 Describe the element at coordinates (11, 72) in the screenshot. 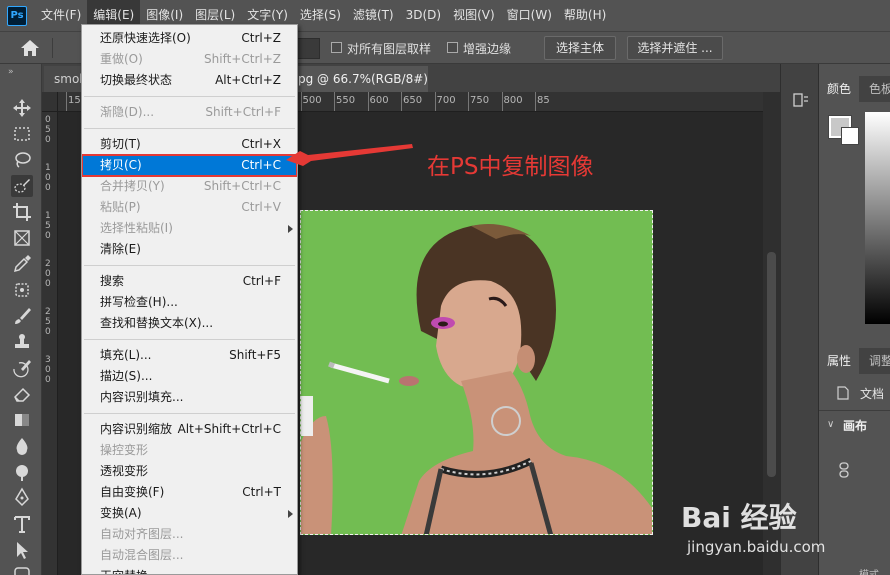

I see `collapse-toolbar-icon: »` at that location.